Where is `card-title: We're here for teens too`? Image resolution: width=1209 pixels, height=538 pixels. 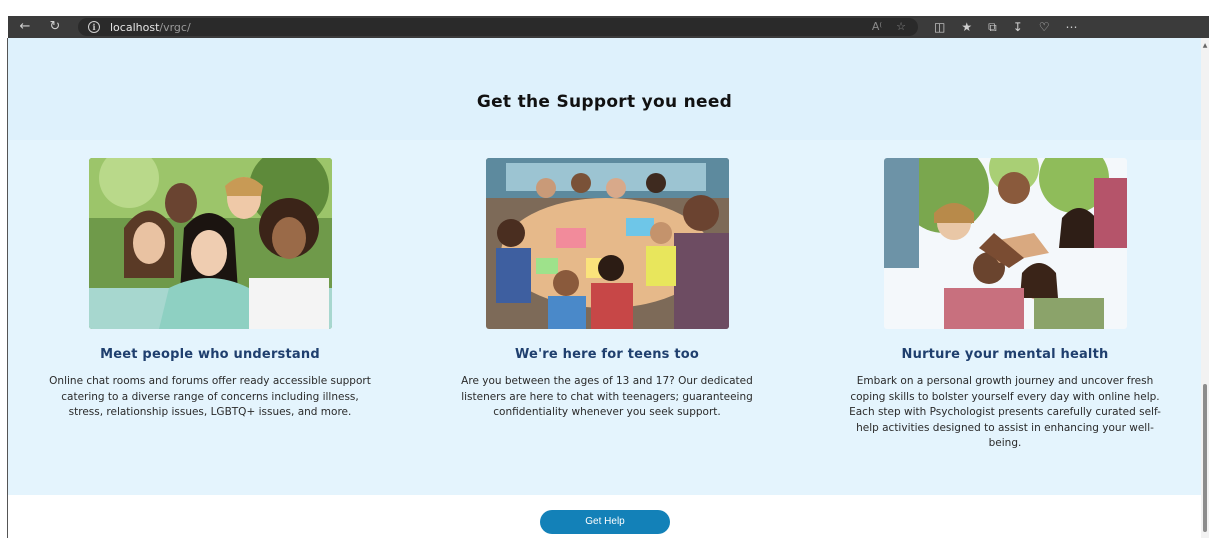 card-title: We're here for teens too is located at coordinates (607, 354).